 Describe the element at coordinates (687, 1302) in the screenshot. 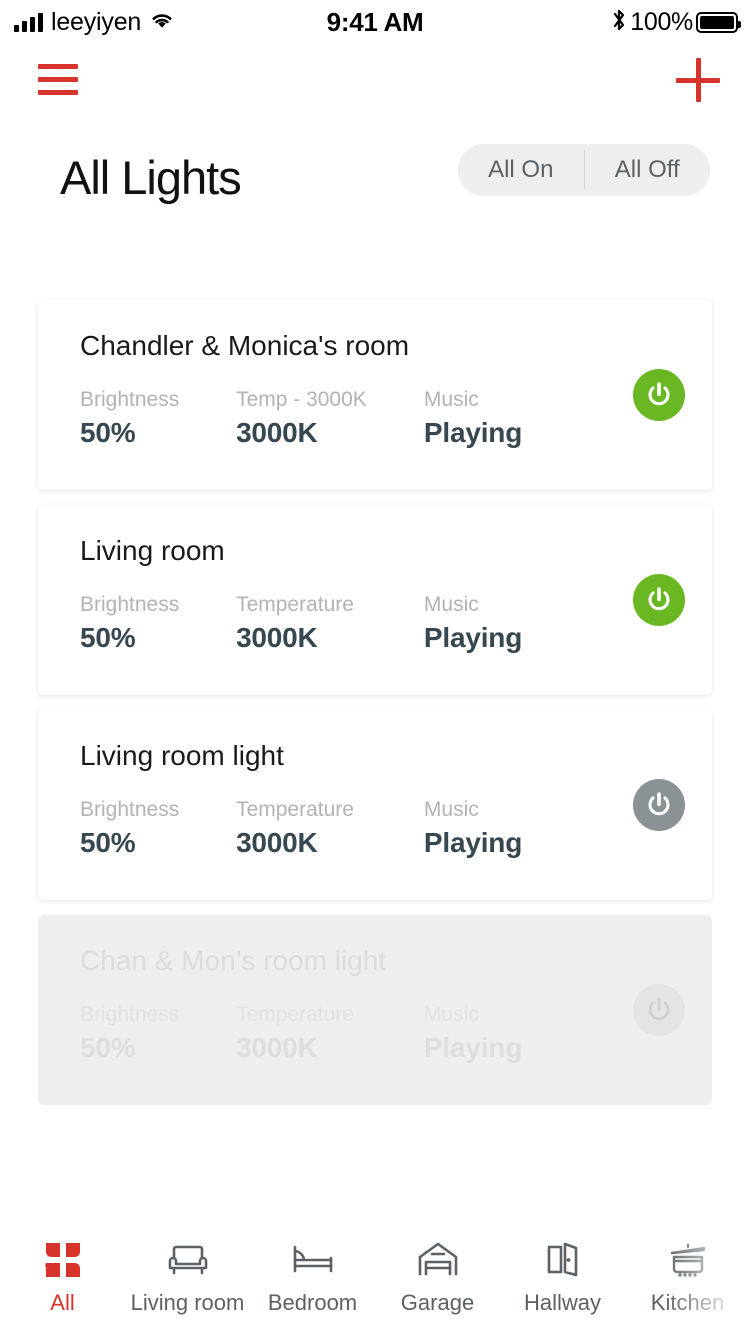

I see `nav-label: Kitchen` at that location.